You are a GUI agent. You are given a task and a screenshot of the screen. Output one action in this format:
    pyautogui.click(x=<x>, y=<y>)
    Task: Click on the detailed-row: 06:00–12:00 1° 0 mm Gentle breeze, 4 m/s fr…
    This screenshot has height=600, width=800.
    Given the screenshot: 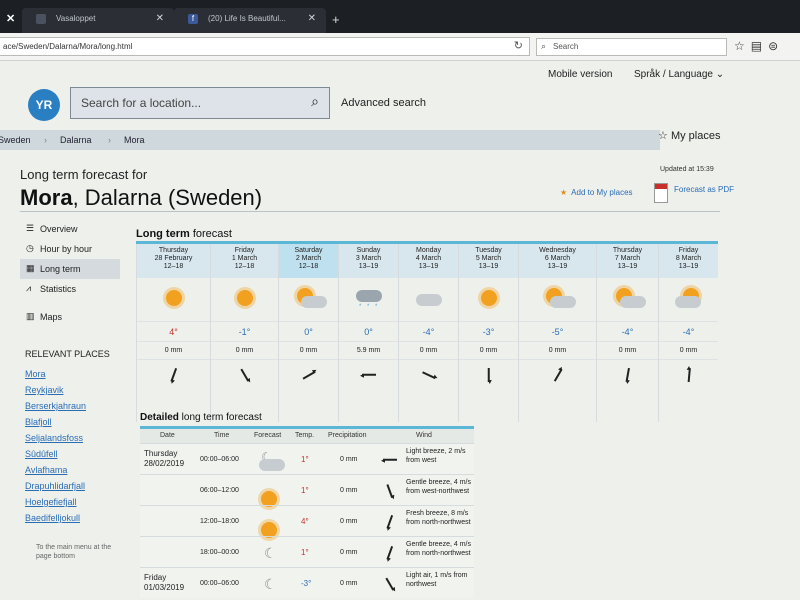 What is the action you would take?
    pyautogui.click(x=307, y=490)
    